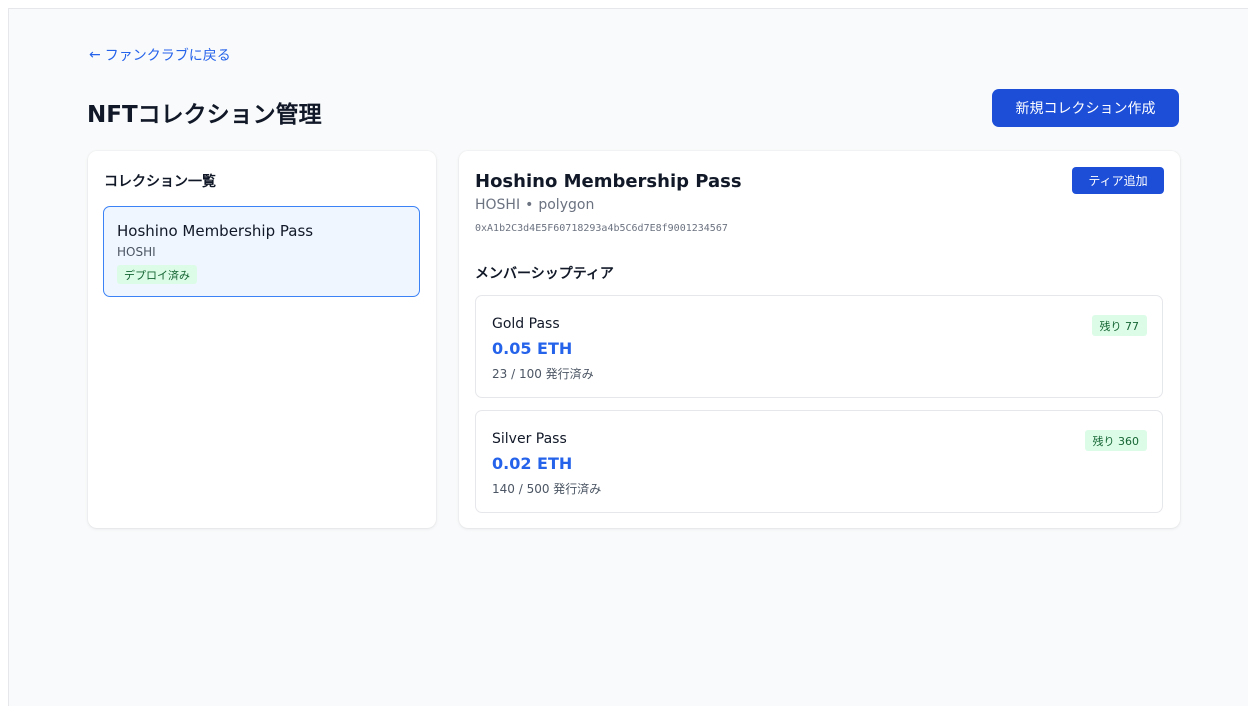 The width and height of the screenshot is (1248, 706). What do you see at coordinates (498, 205) in the screenshot?
I see `collection-symbol: HOSHI` at bounding box center [498, 205].